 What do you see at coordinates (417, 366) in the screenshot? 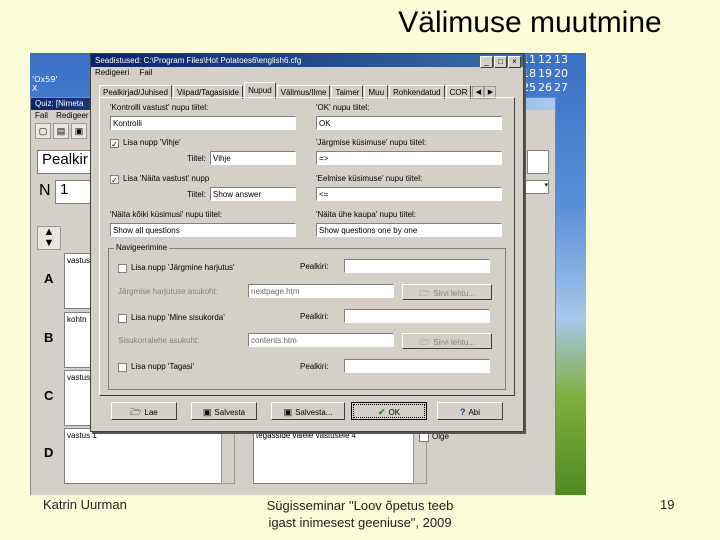
I see `nav-back-caption-input` at bounding box center [417, 366].